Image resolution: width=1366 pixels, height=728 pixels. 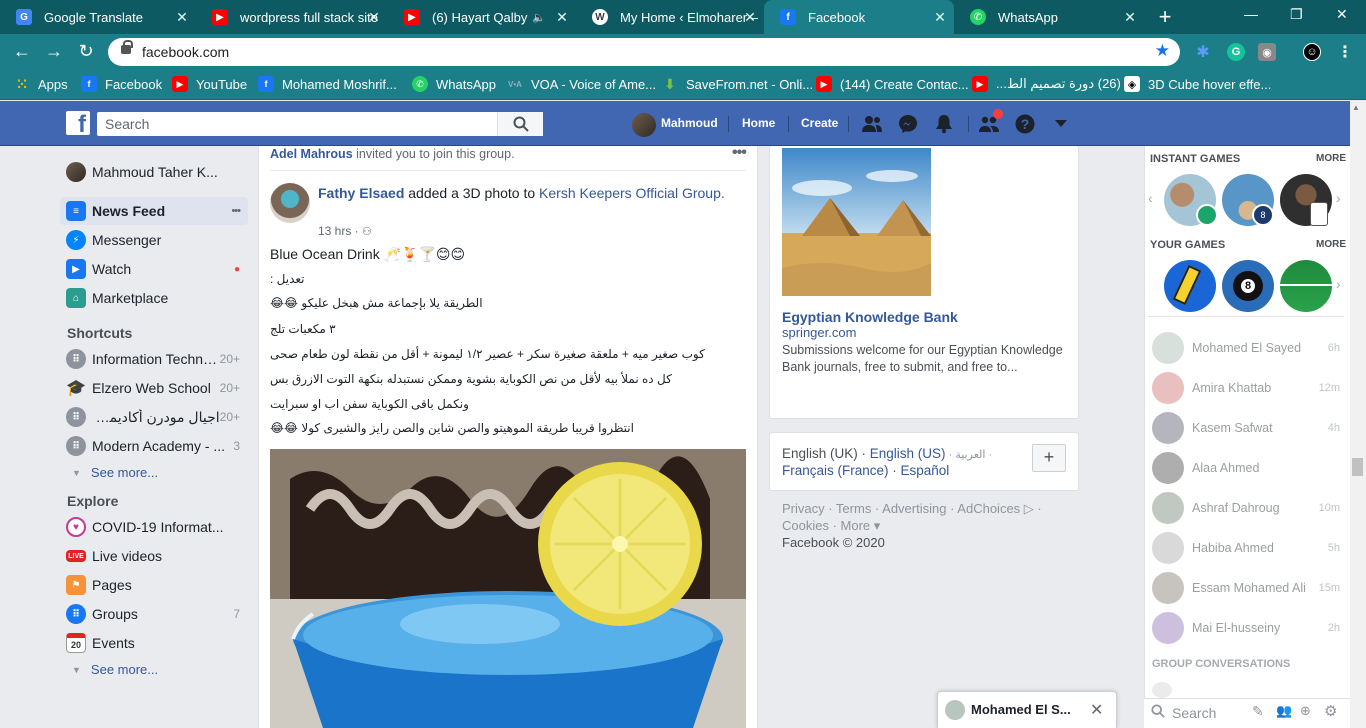 I want to click on explore-pages: ⚑ Pages, so click(x=154, y=585).